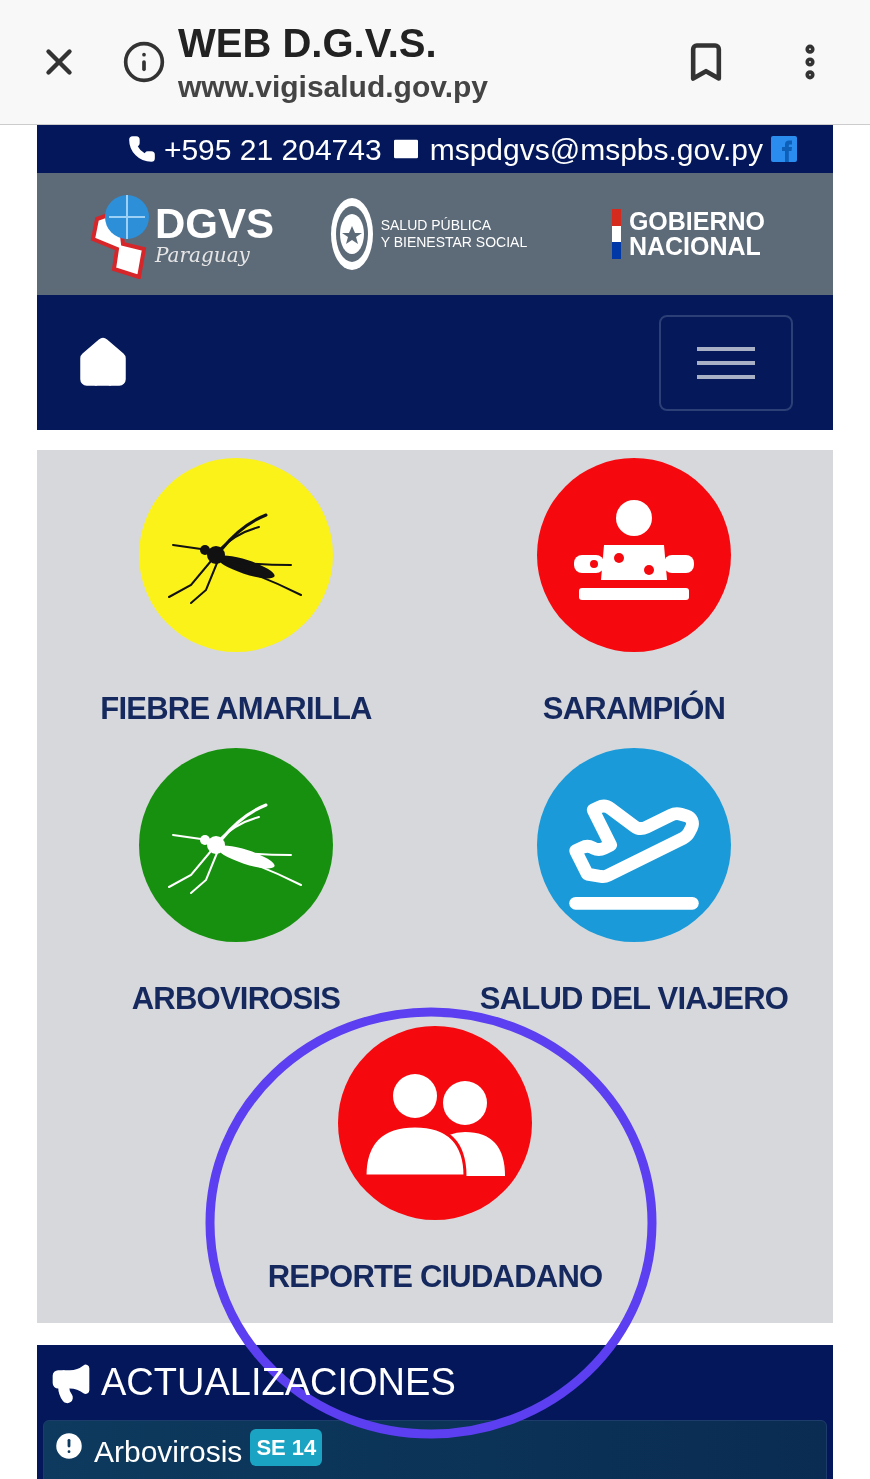 This screenshot has height=1479, width=870. I want to click on update-badge: SE 14, so click(286, 1447).